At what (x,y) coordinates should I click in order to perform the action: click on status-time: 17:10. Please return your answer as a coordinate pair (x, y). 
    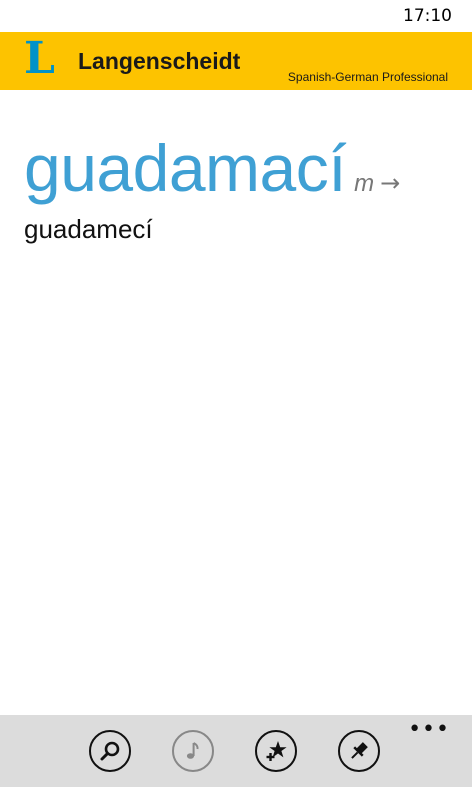
    Looking at the image, I should click on (427, 16).